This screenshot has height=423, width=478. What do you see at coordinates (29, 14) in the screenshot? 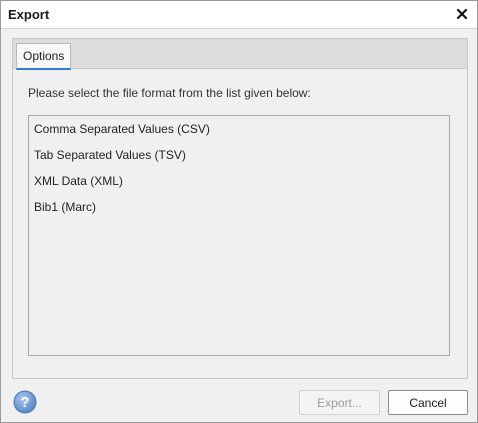
I see `dialog-title: Export` at bounding box center [29, 14].